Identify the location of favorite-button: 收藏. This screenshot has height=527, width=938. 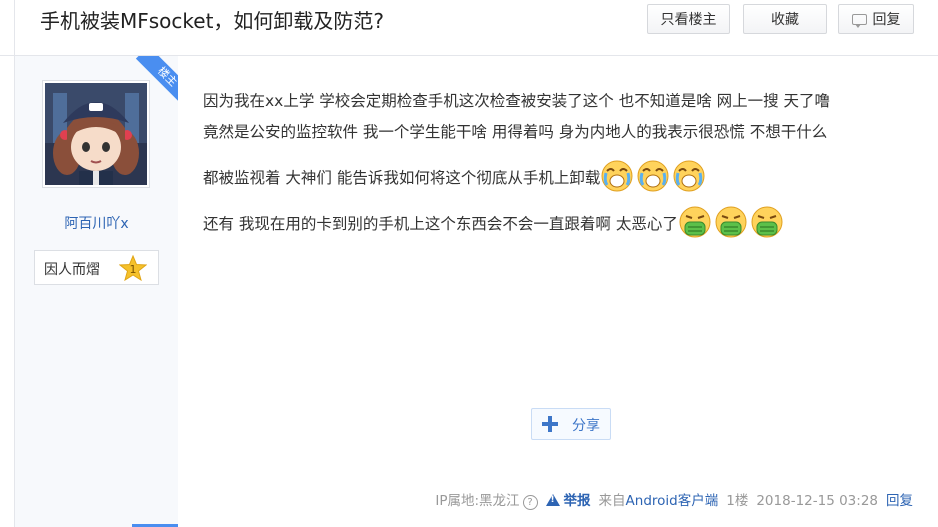
(785, 19).